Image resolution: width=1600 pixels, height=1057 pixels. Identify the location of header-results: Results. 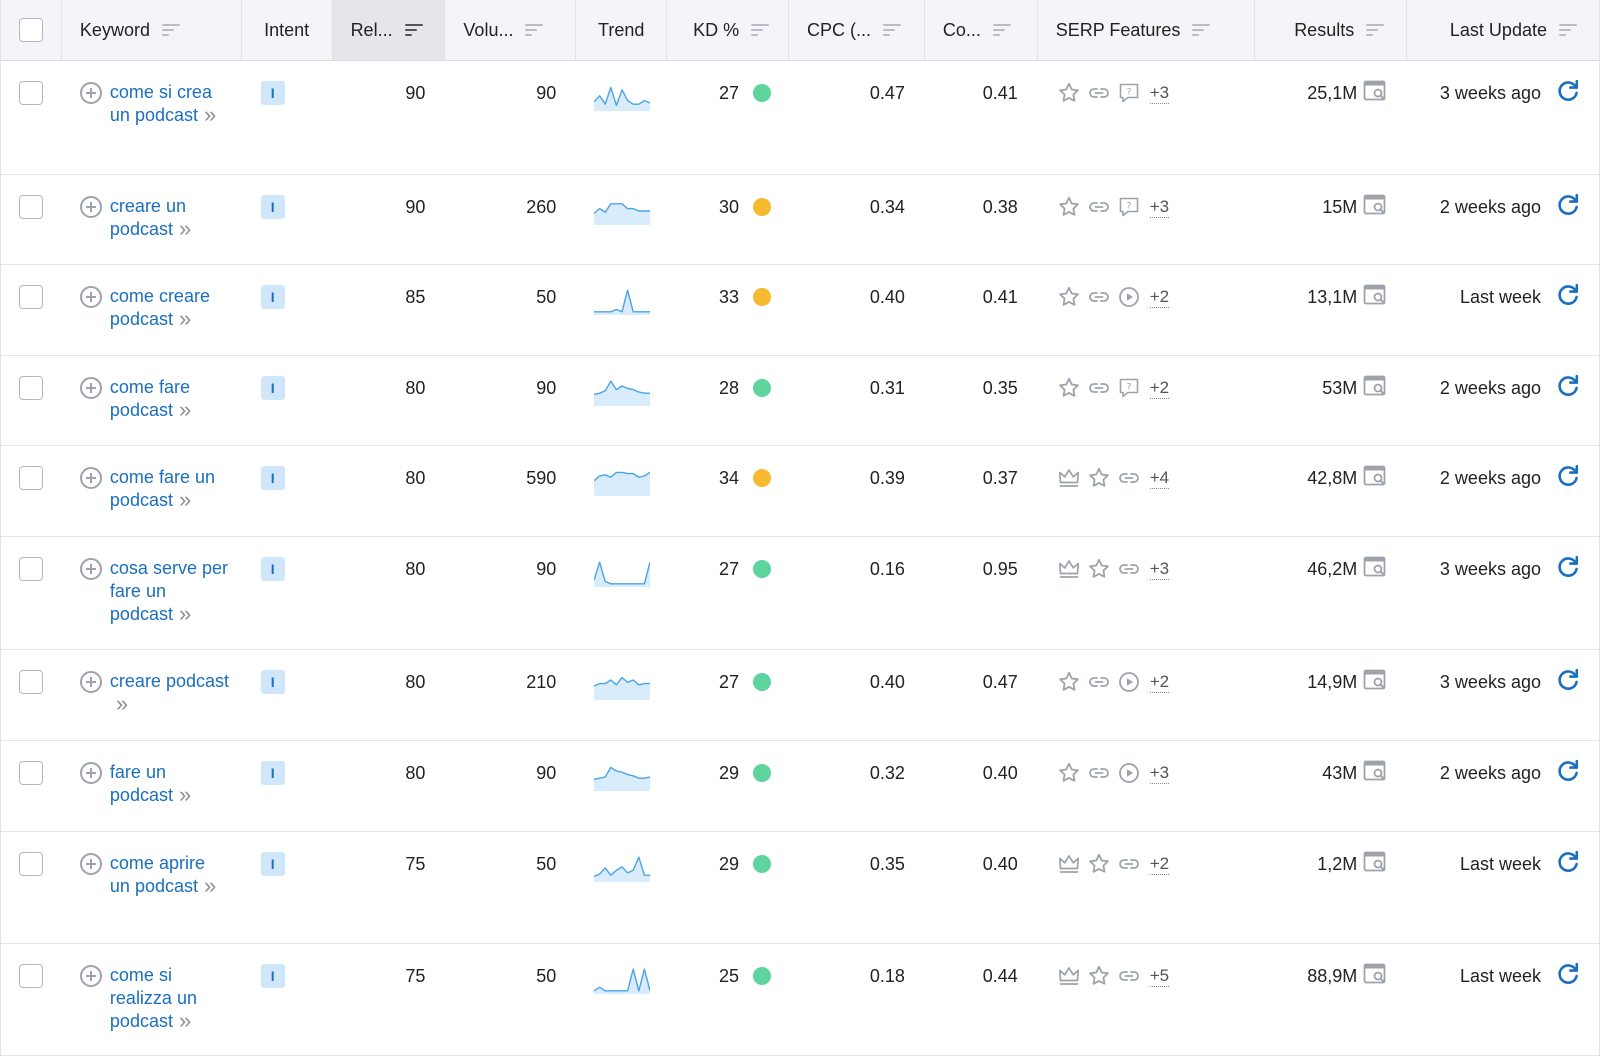
(1331, 30).